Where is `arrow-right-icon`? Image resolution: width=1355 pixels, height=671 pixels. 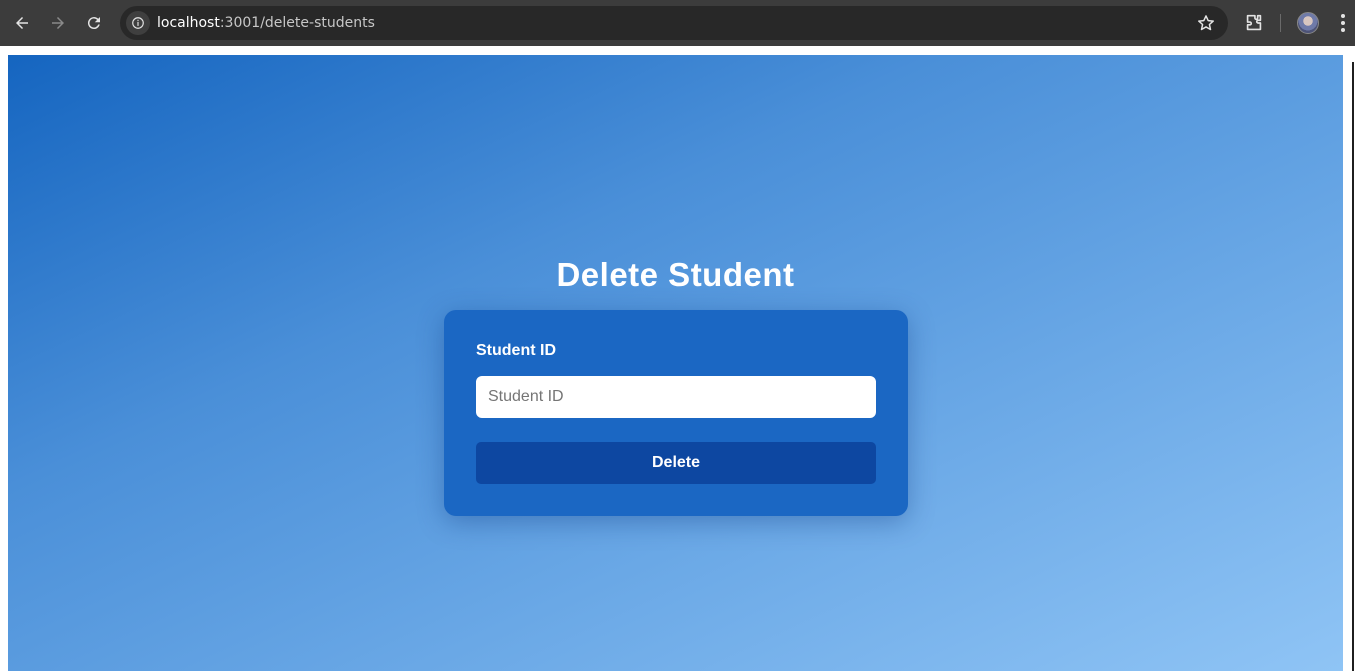 arrow-right-icon is located at coordinates (58, 23).